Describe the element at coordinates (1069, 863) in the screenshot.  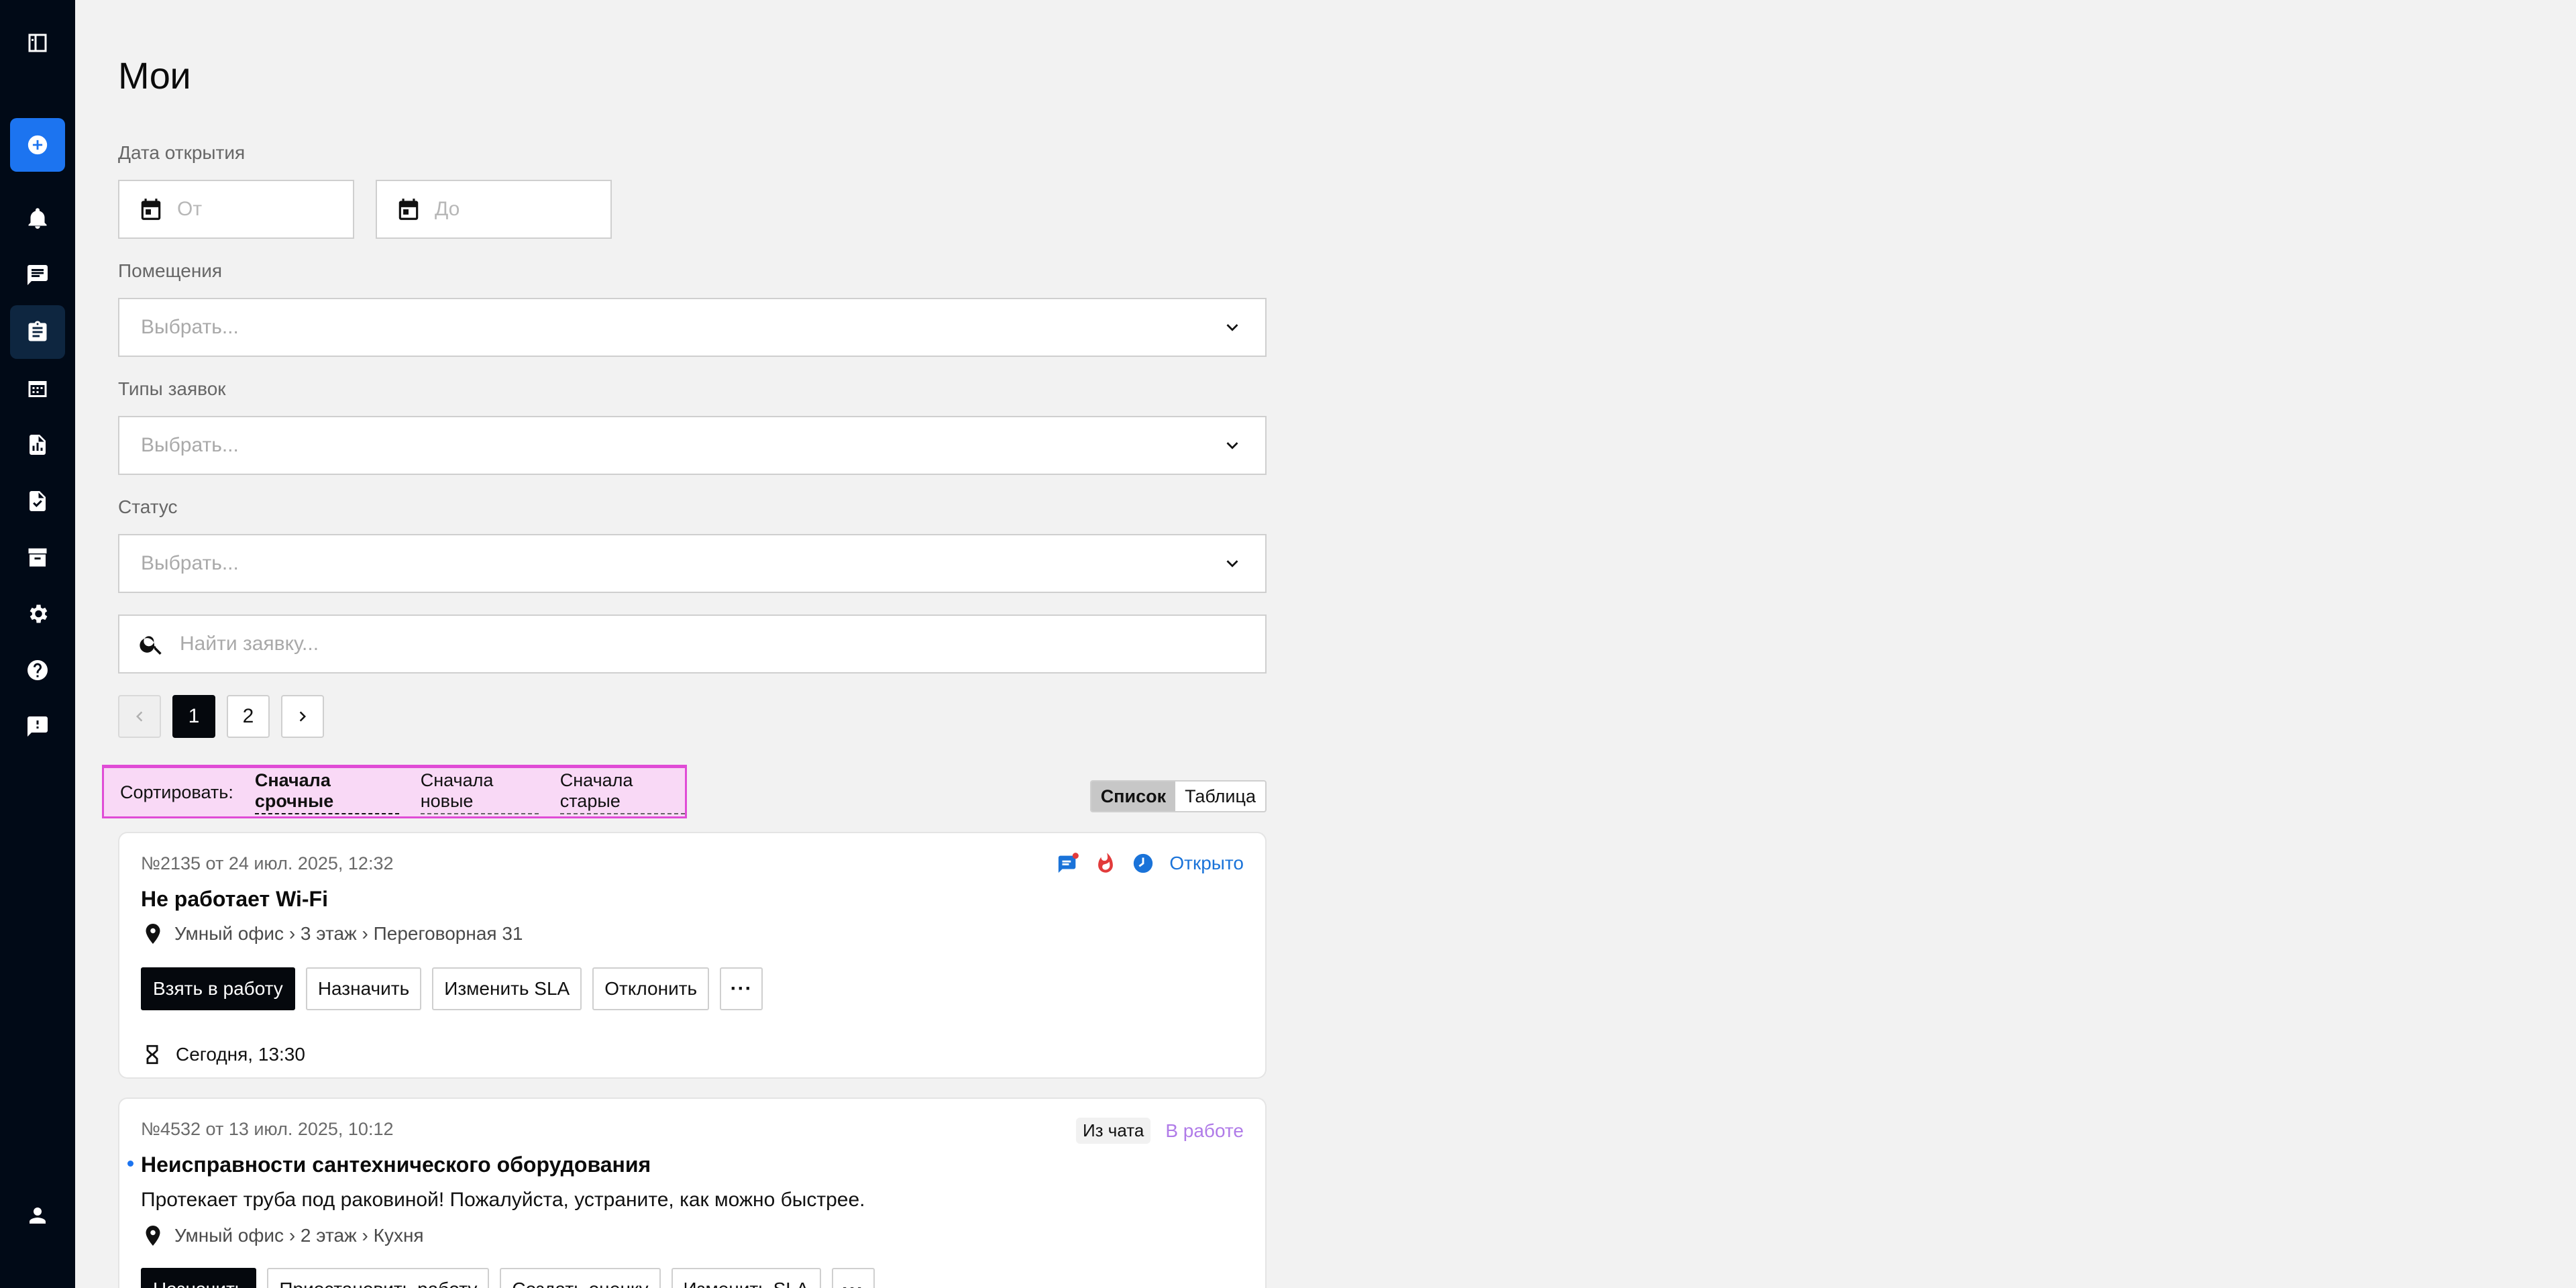
I see `new-message-icon` at that location.